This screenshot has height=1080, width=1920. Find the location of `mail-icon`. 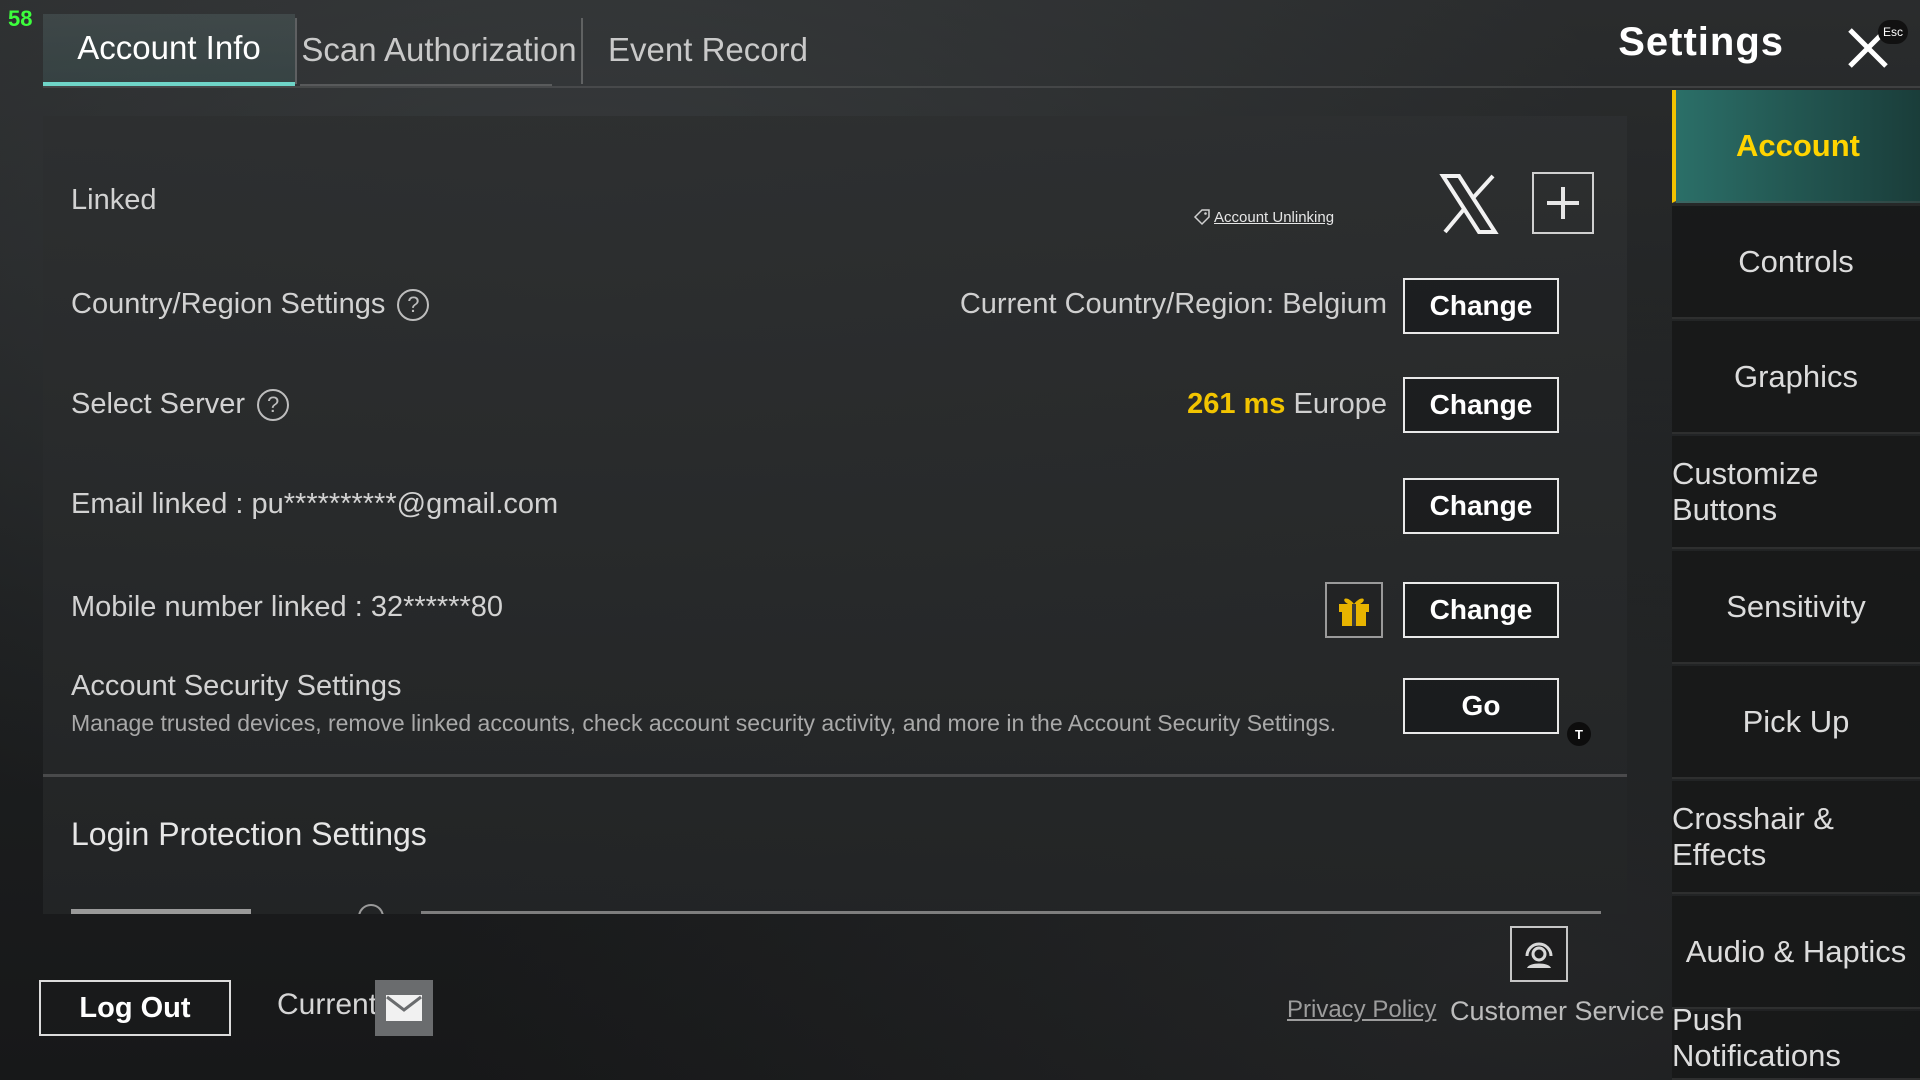

mail-icon is located at coordinates (404, 1008).